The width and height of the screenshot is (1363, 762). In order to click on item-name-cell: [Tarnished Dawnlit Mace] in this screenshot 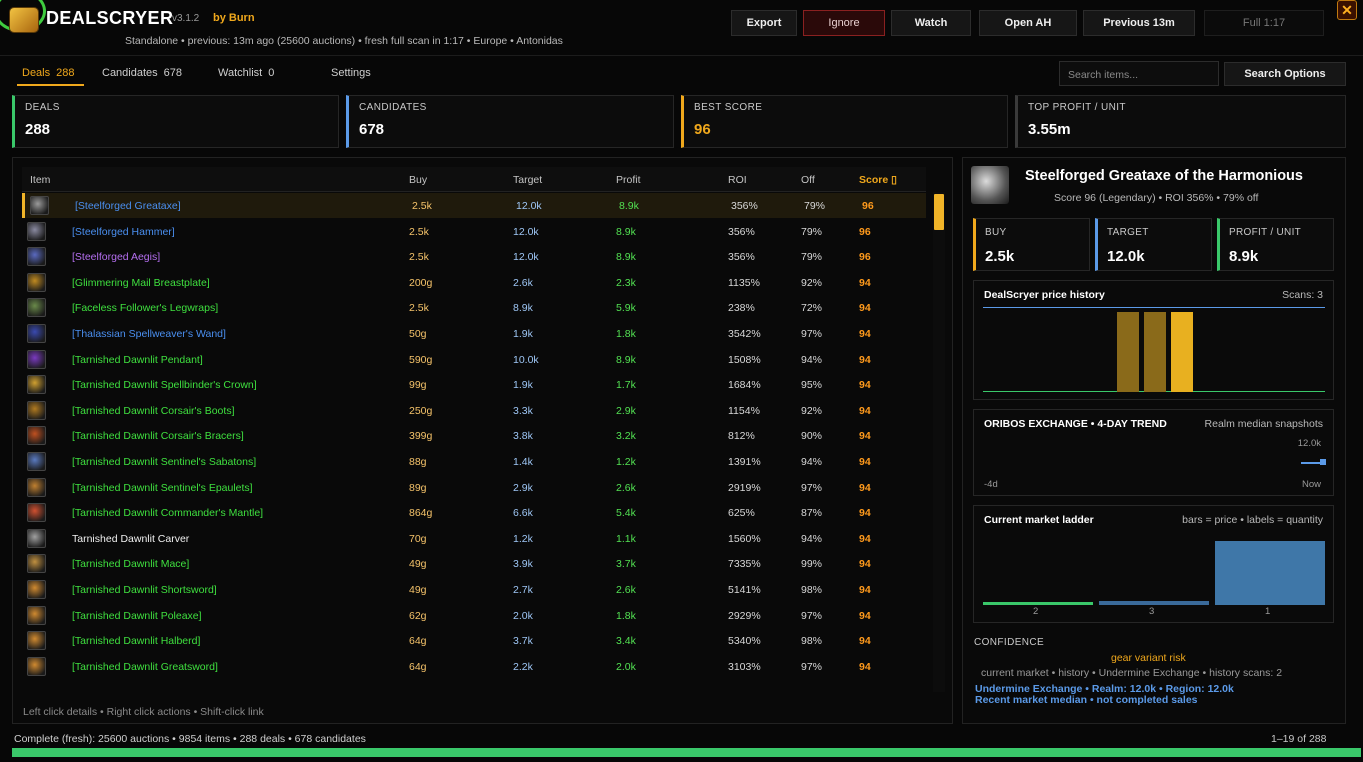, I will do `click(130, 564)`.